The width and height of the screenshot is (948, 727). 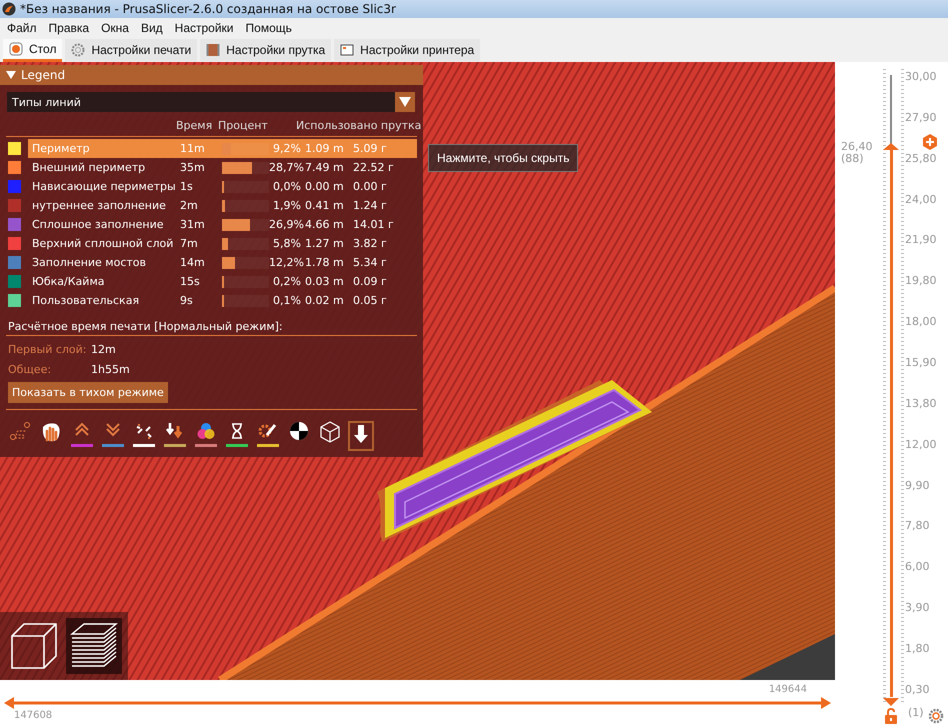 What do you see at coordinates (116, 28) in the screenshot?
I see `menu-item: Окна` at bounding box center [116, 28].